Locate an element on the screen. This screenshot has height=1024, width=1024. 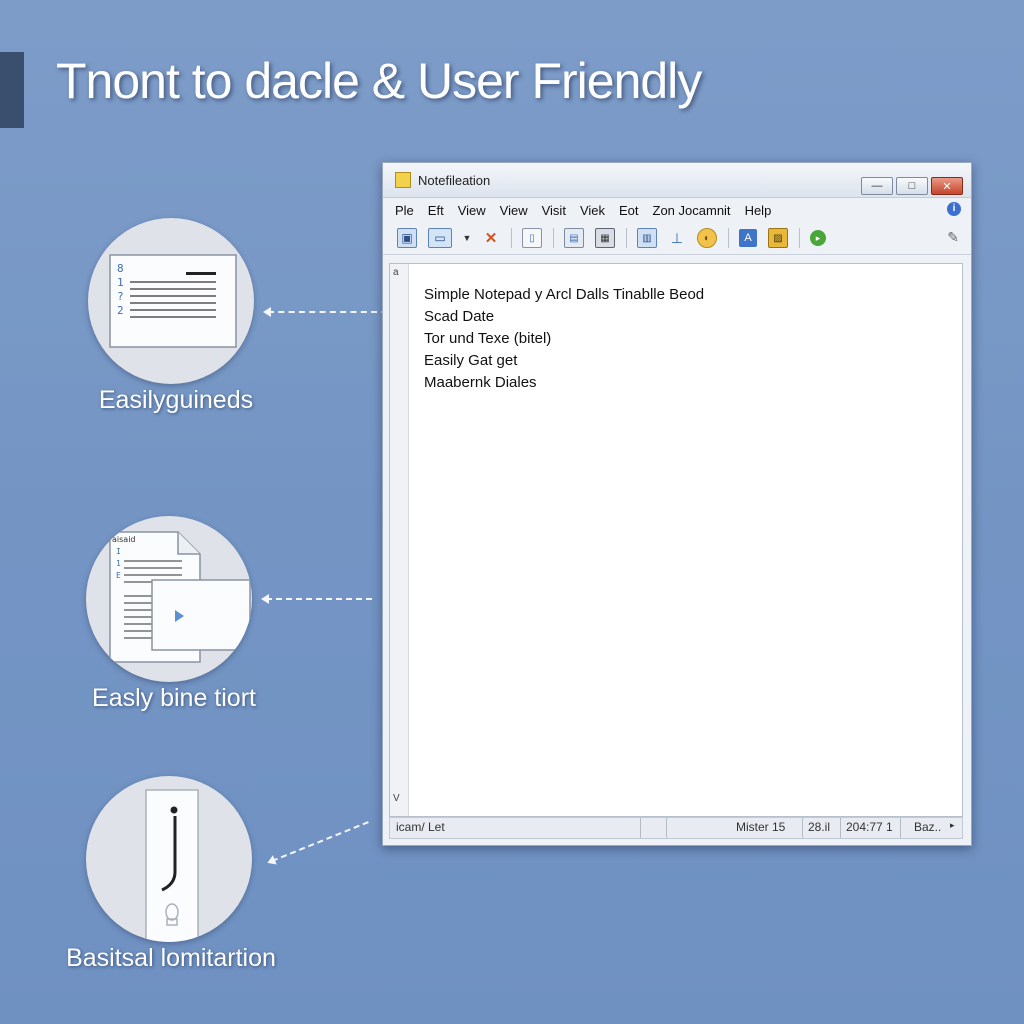
toolbar: ▣ ▭ ▼ ✕ ▯ ▤ ▦ ▥ ⊥ ◐ A ▨ ▸ ✎ is located at coordinates (677, 238).